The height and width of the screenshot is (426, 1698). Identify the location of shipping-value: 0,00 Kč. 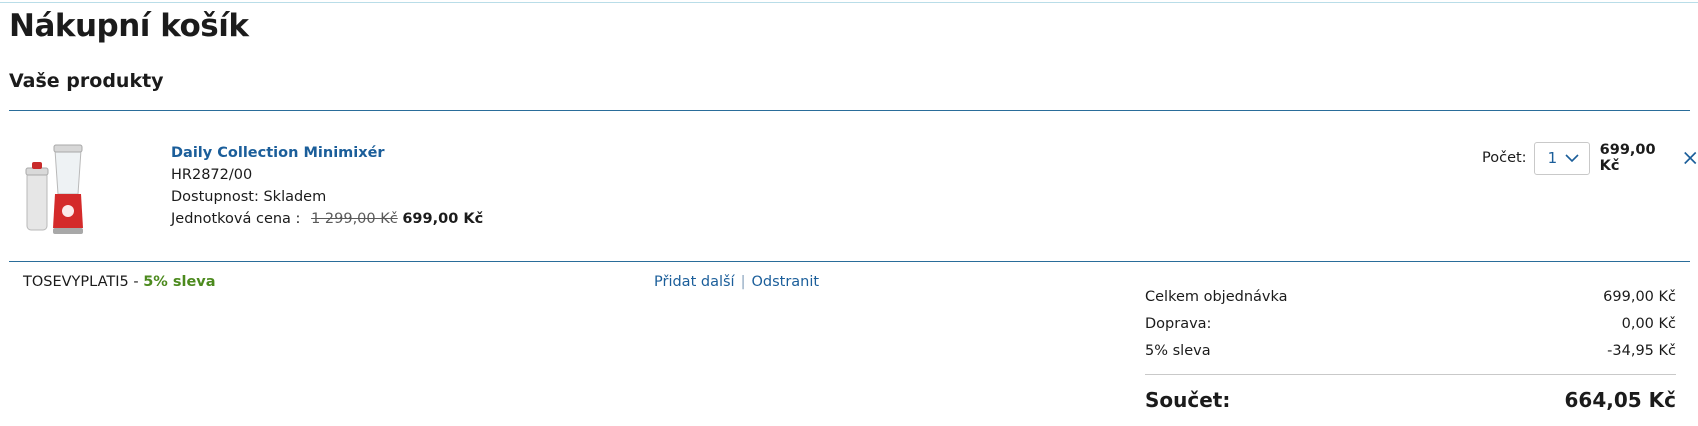
(1648, 323).